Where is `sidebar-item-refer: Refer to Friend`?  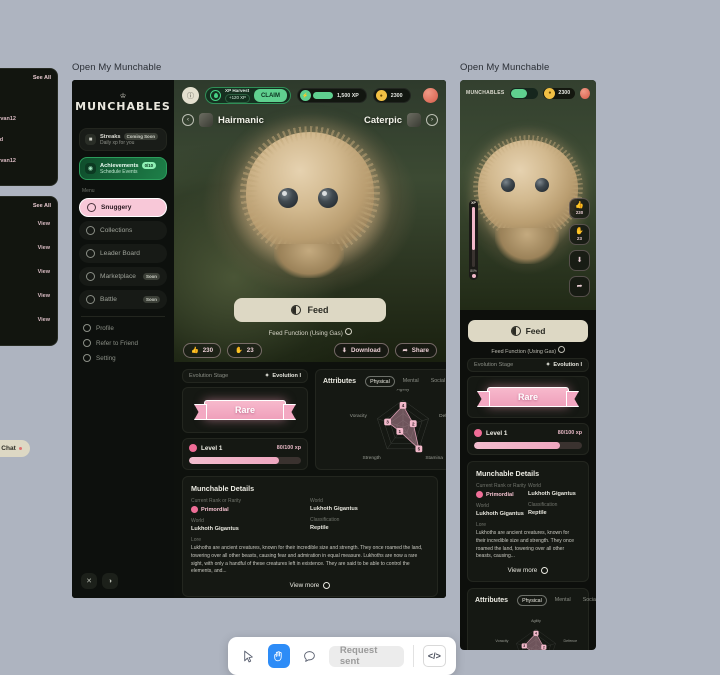 sidebar-item-refer: Refer to Friend is located at coordinates (125, 343).